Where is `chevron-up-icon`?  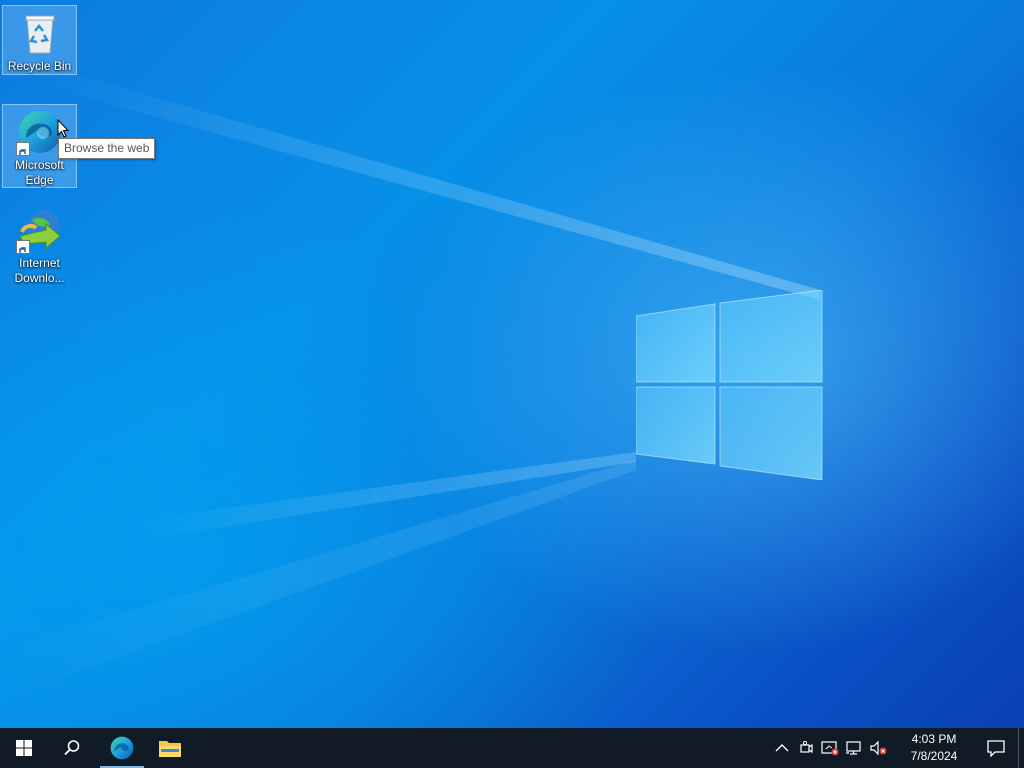 chevron-up-icon is located at coordinates (782, 748).